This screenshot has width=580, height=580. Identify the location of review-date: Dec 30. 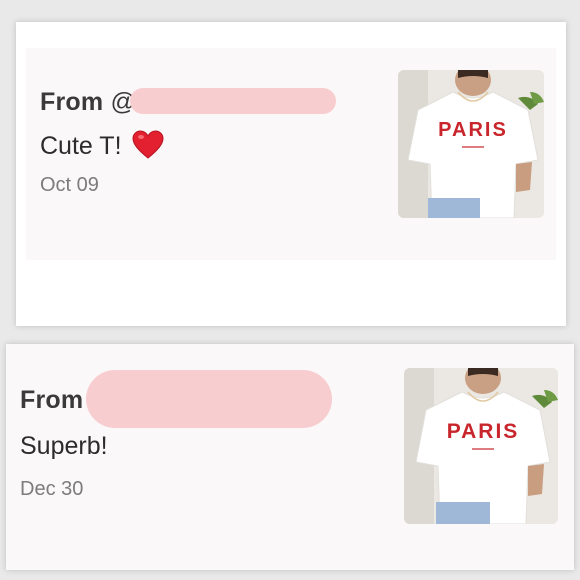
(52, 489).